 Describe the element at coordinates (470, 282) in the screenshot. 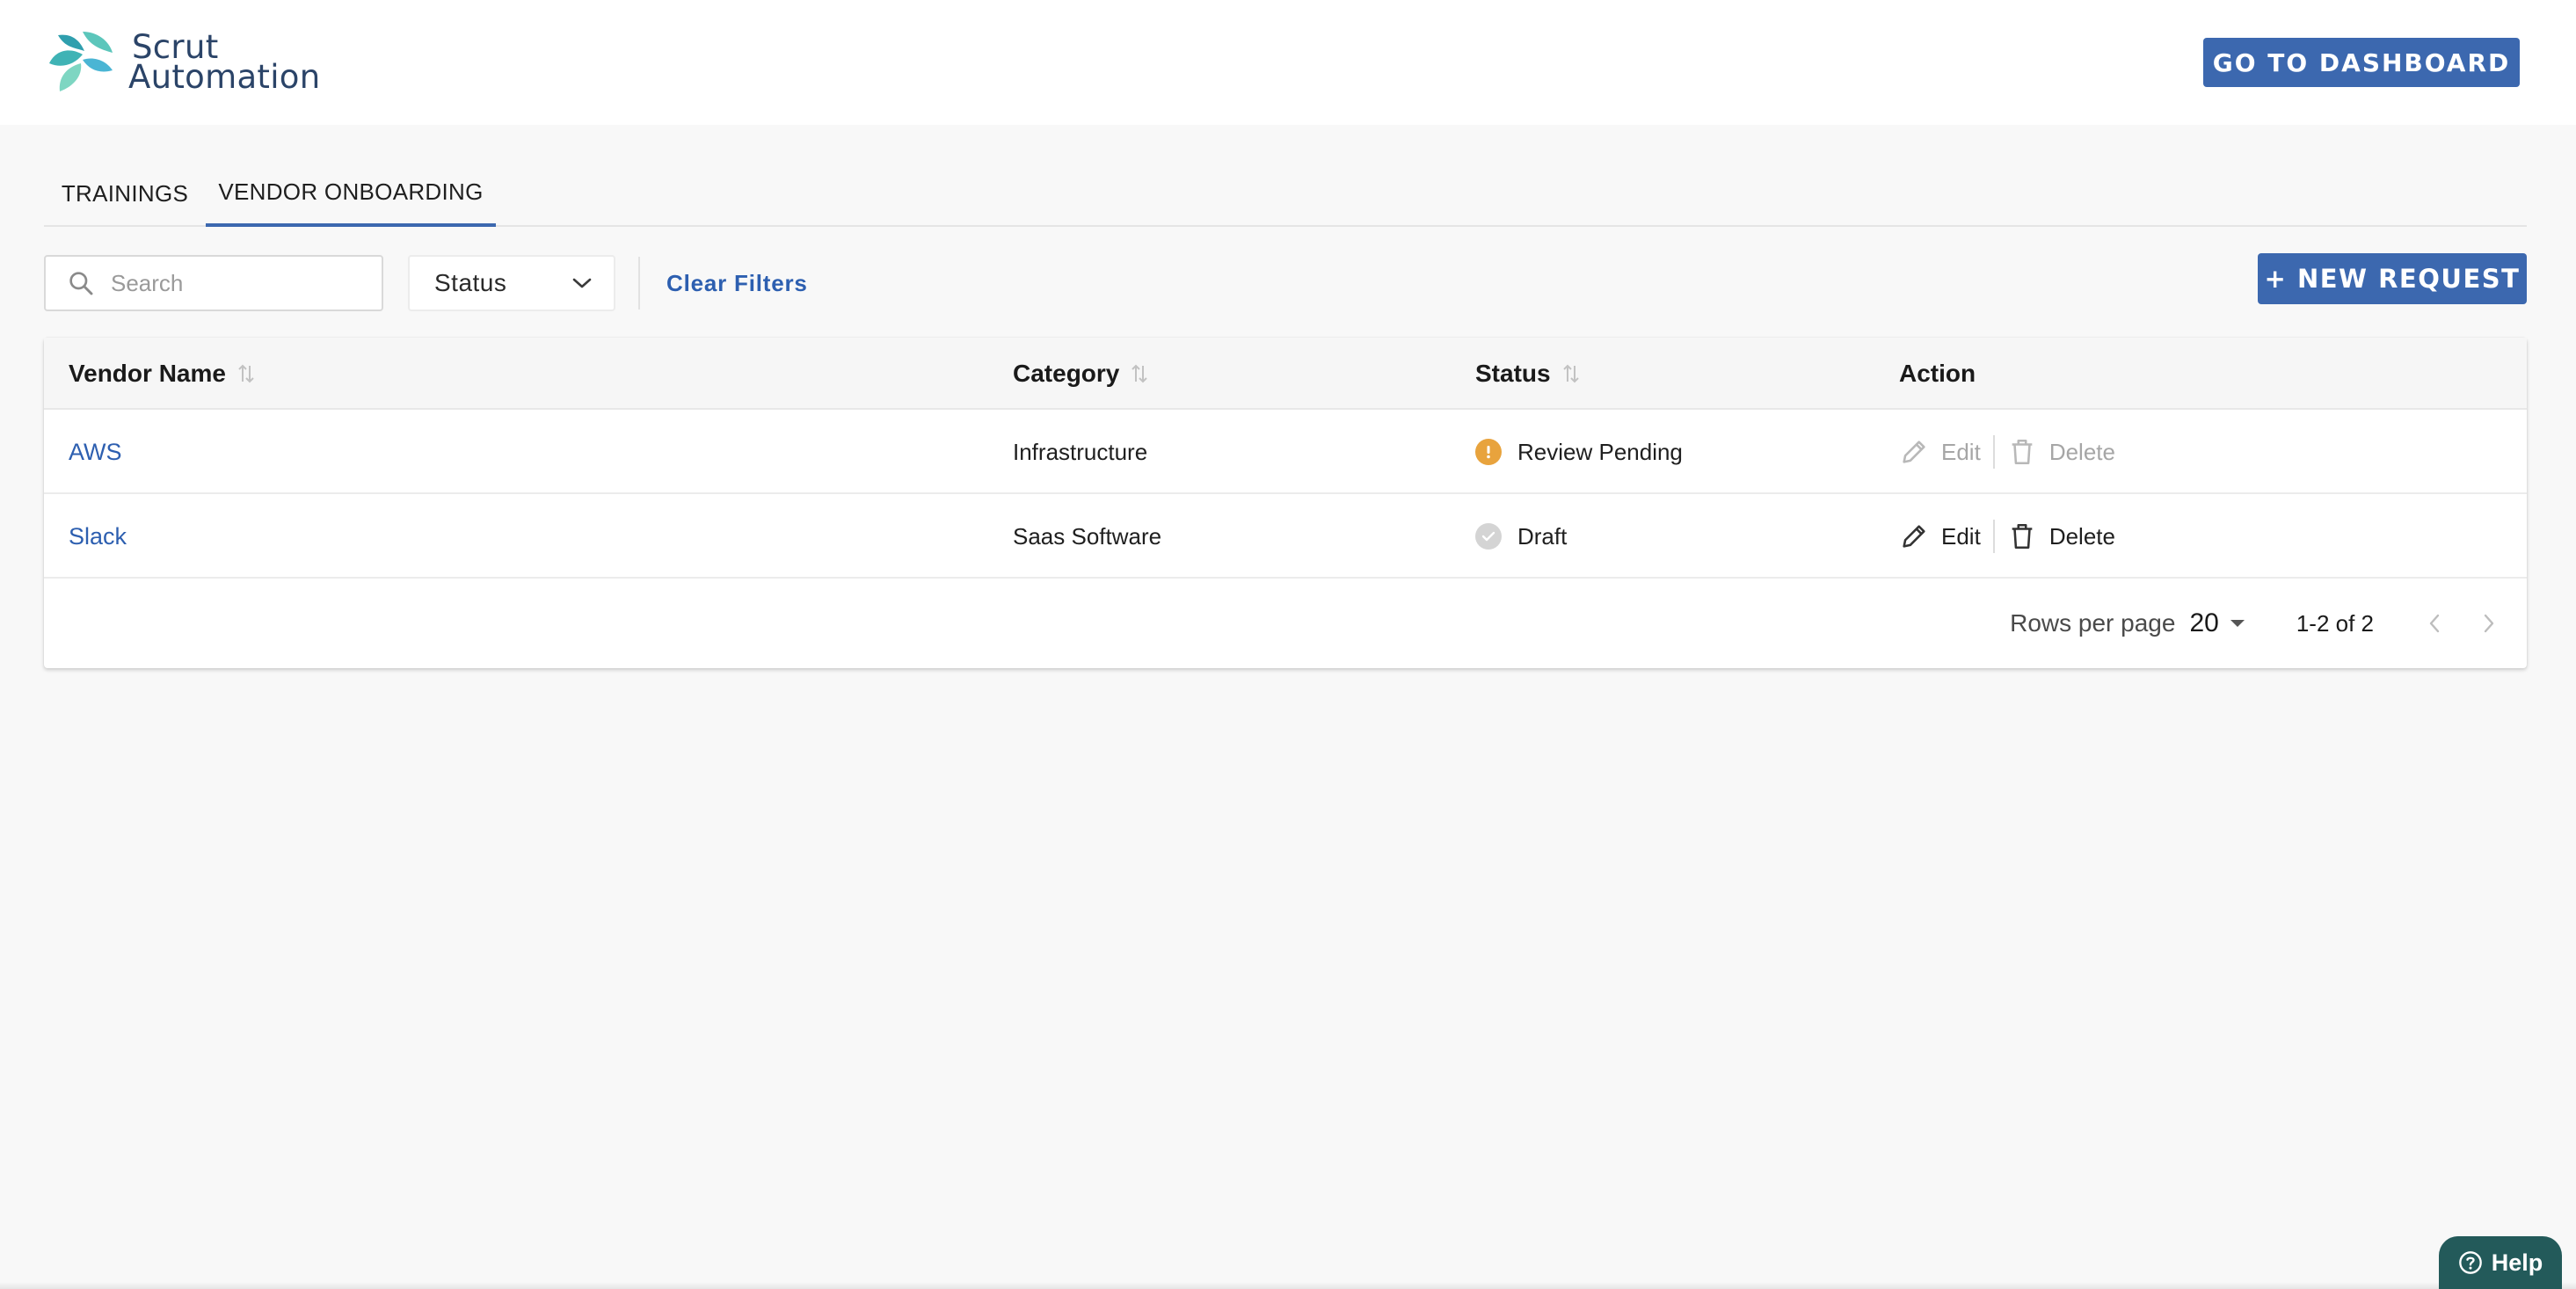

I see `status-filter-label: Status` at that location.